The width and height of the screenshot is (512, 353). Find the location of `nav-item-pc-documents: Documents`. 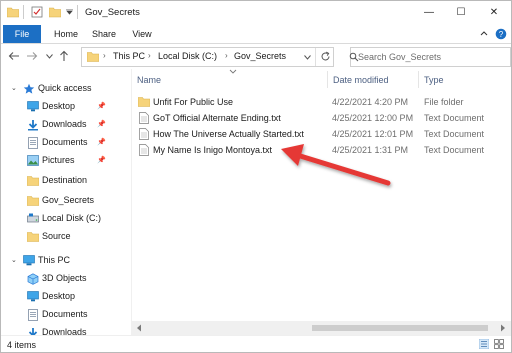

nav-item-pc-documents: Documents is located at coordinates (66, 315).